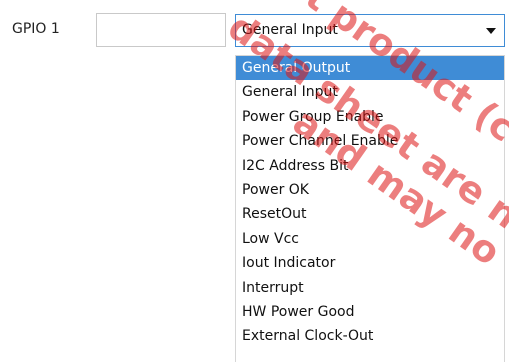  Describe the element at coordinates (161, 30) in the screenshot. I see `gpio-text-field` at that location.